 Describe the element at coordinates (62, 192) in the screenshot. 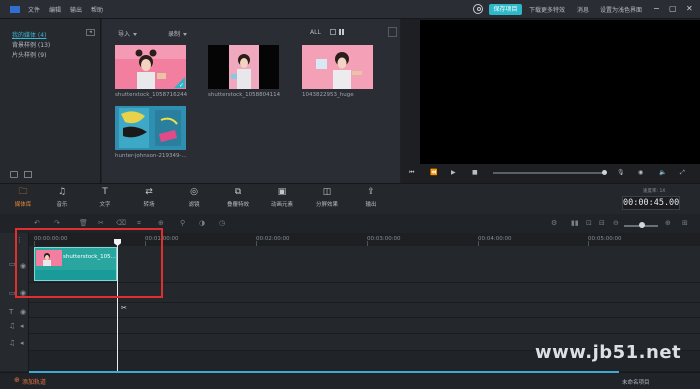

I see `music-icon: ♫` at that location.